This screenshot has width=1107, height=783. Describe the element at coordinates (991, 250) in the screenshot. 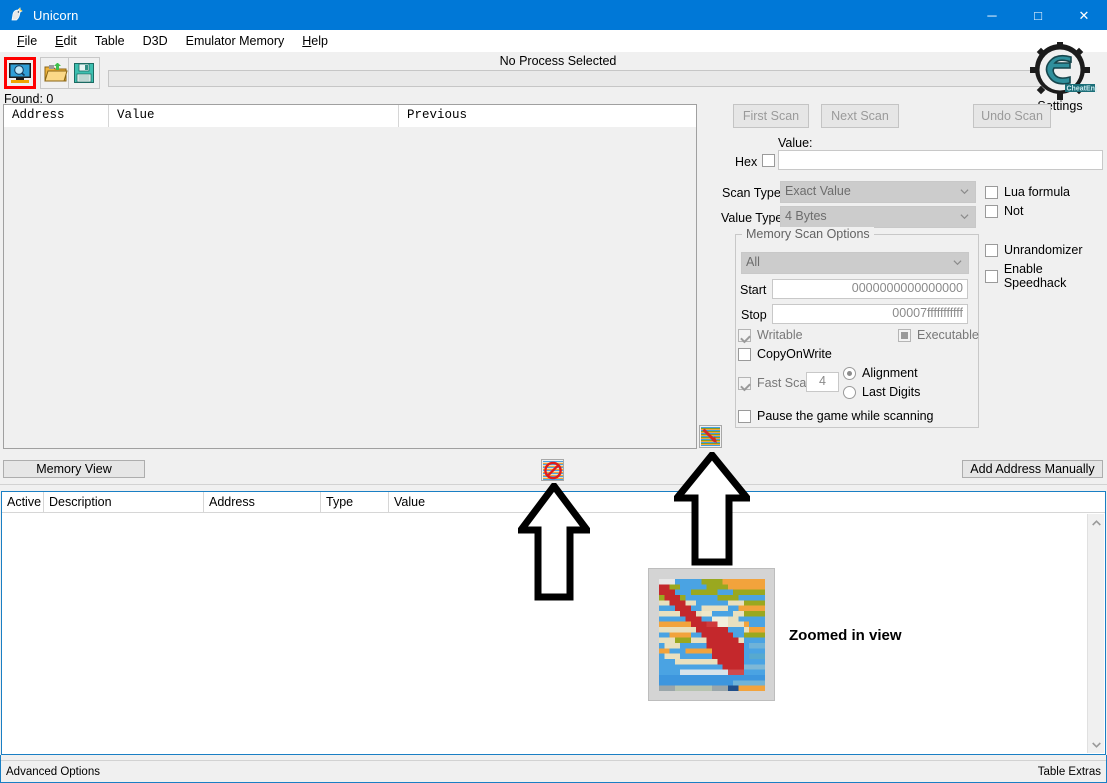

I see `unrandomizer-checkbox` at that location.